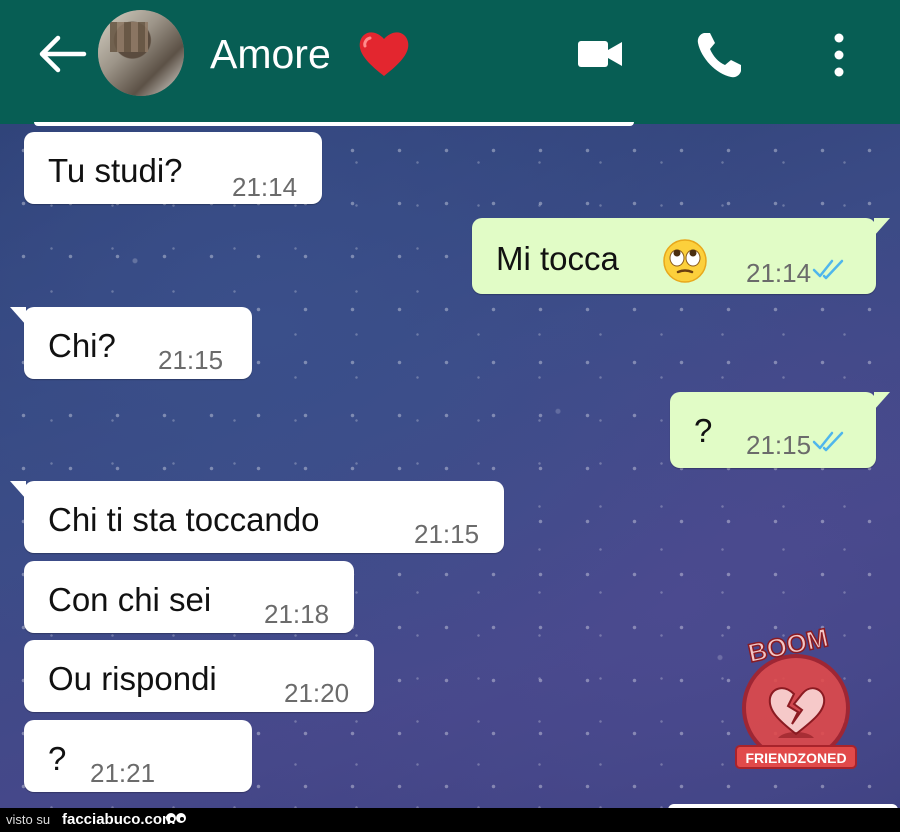 This screenshot has width=900, height=832. What do you see at coordinates (131, 343) in the screenshot?
I see `incoming-message: Chi? 21:15` at bounding box center [131, 343].